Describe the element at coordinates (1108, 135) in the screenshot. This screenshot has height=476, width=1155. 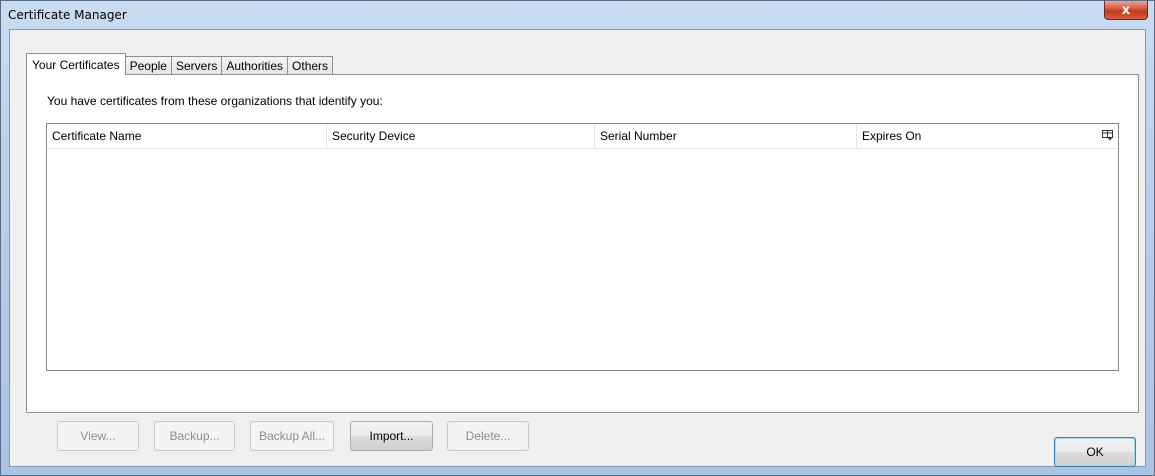
I see `column-picker-icon` at that location.